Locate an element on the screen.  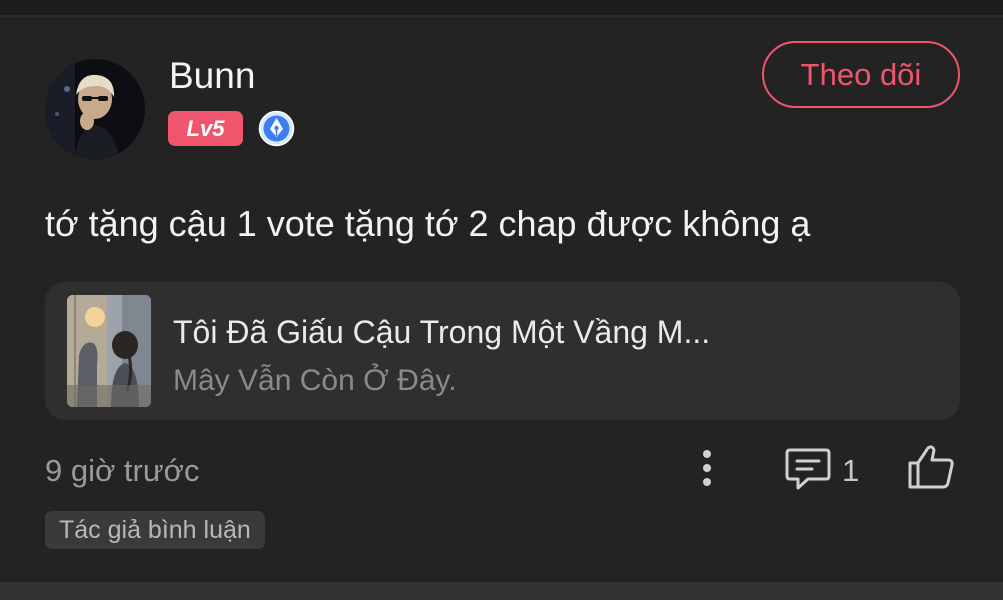
username: Bunn is located at coordinates (212, 76).